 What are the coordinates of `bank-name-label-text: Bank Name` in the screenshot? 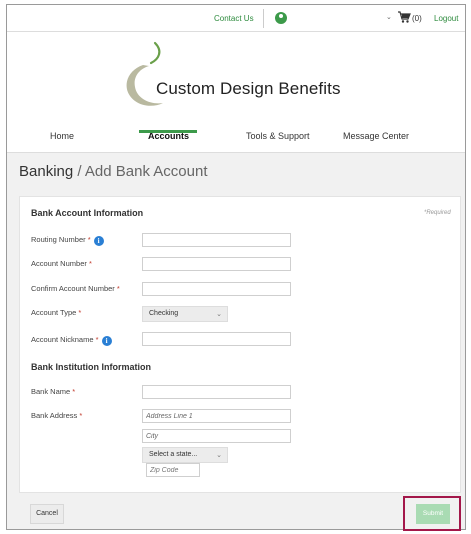 It's located at (51, 391).